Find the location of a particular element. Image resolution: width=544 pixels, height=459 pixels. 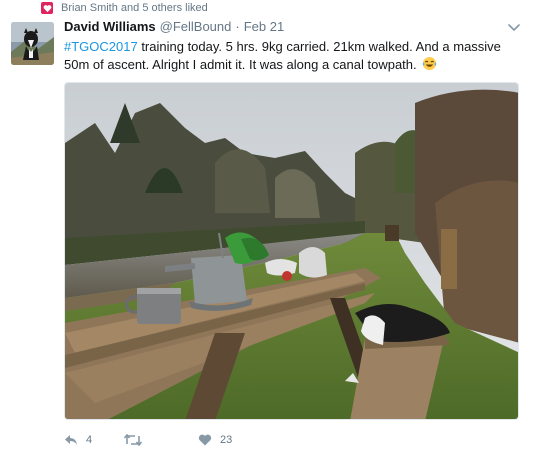

retweet-button is located at coordinates (161, 440).